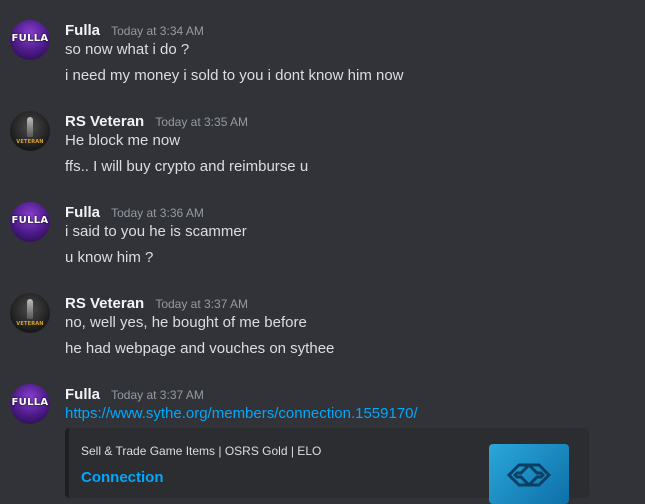 The width and height of the screenshot is (645, 504). Describe the element at coordinates (157, 213) in the screenshot. I see `timestamp: Today at 3:36 AM` at that location.